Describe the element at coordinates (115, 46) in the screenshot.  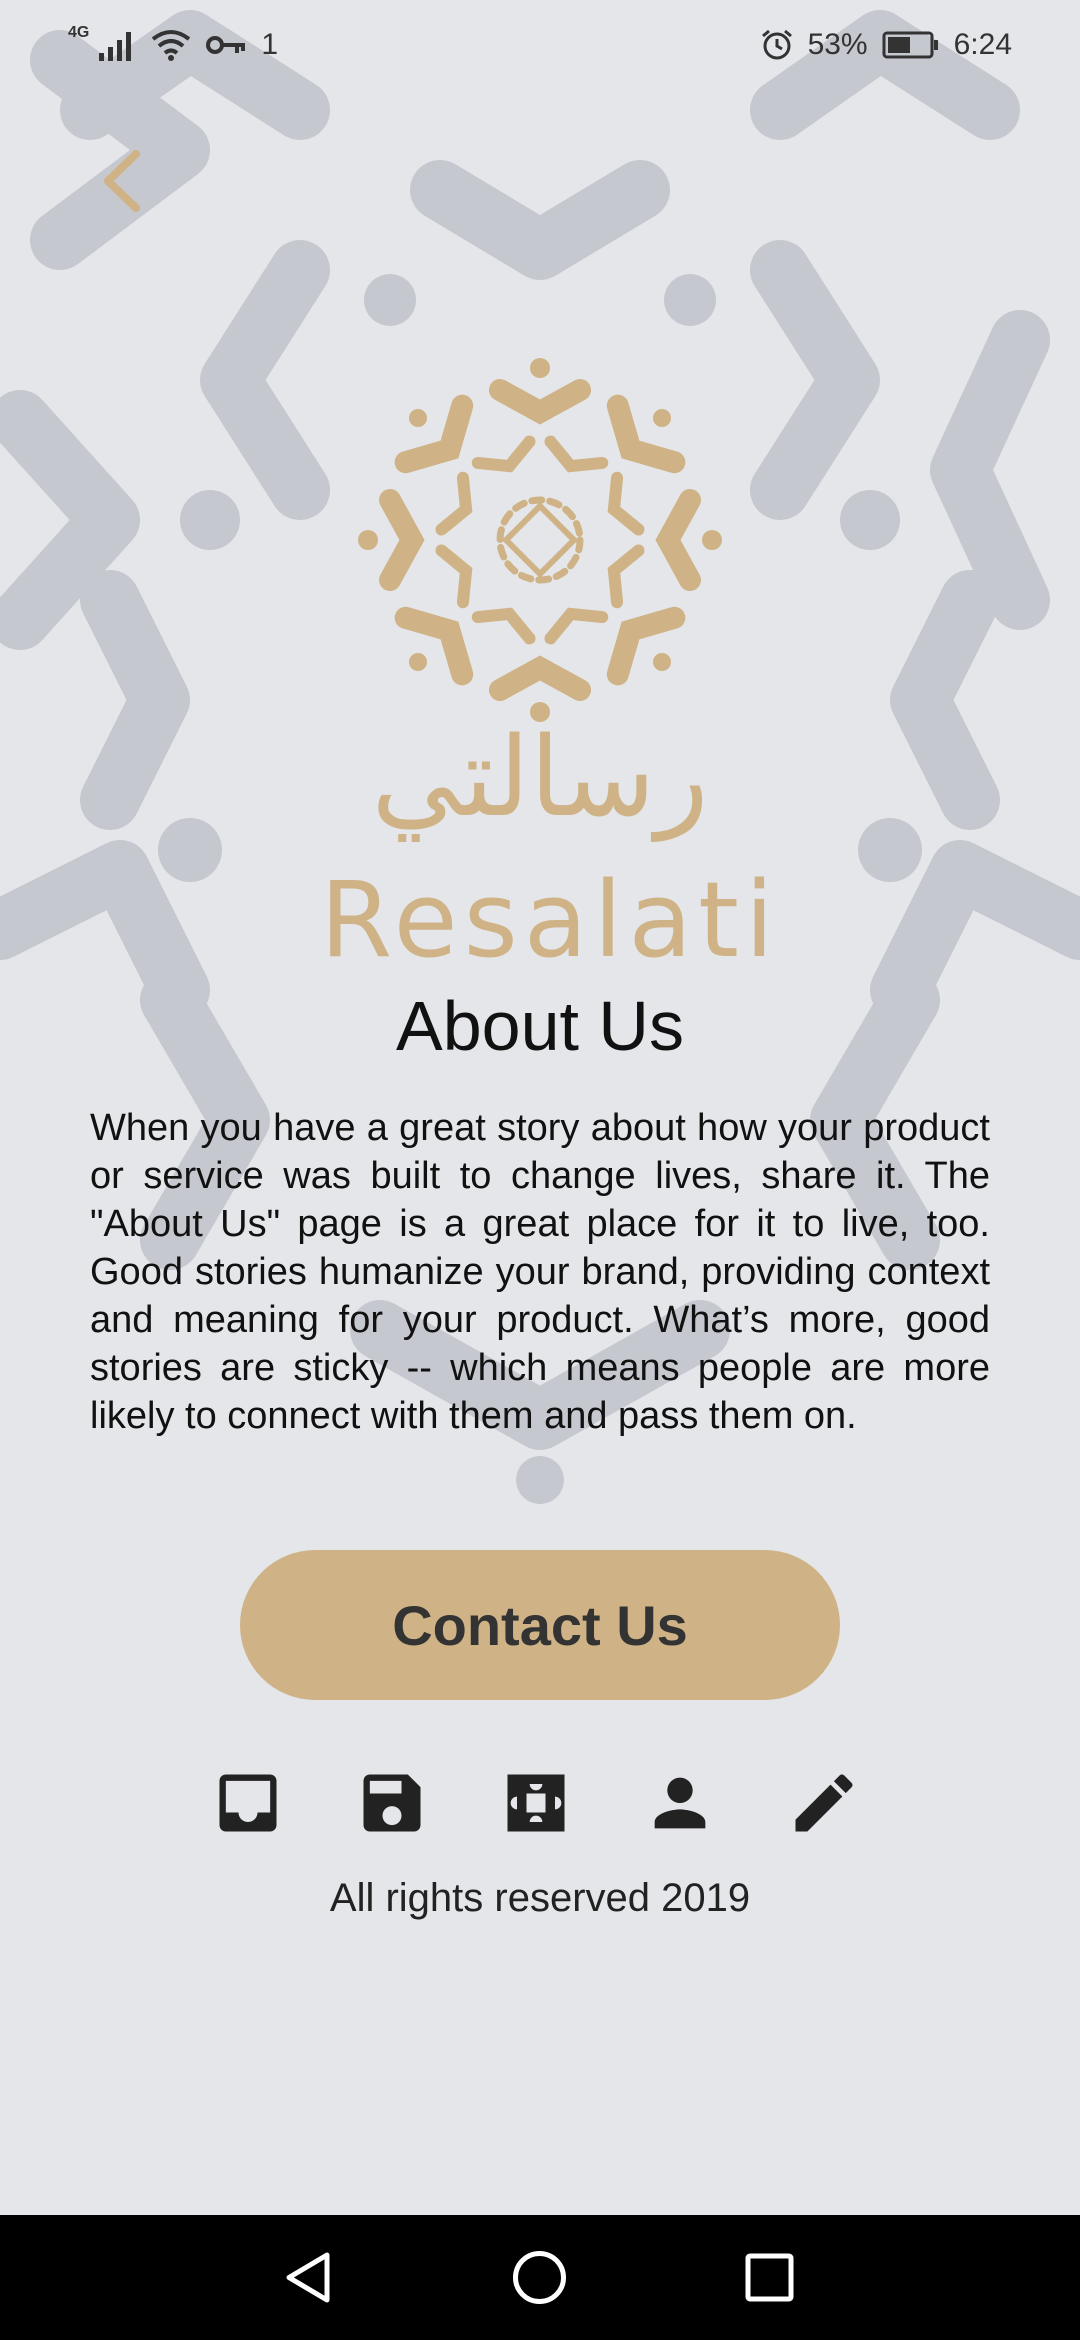
I see `signal-icon` at that location.